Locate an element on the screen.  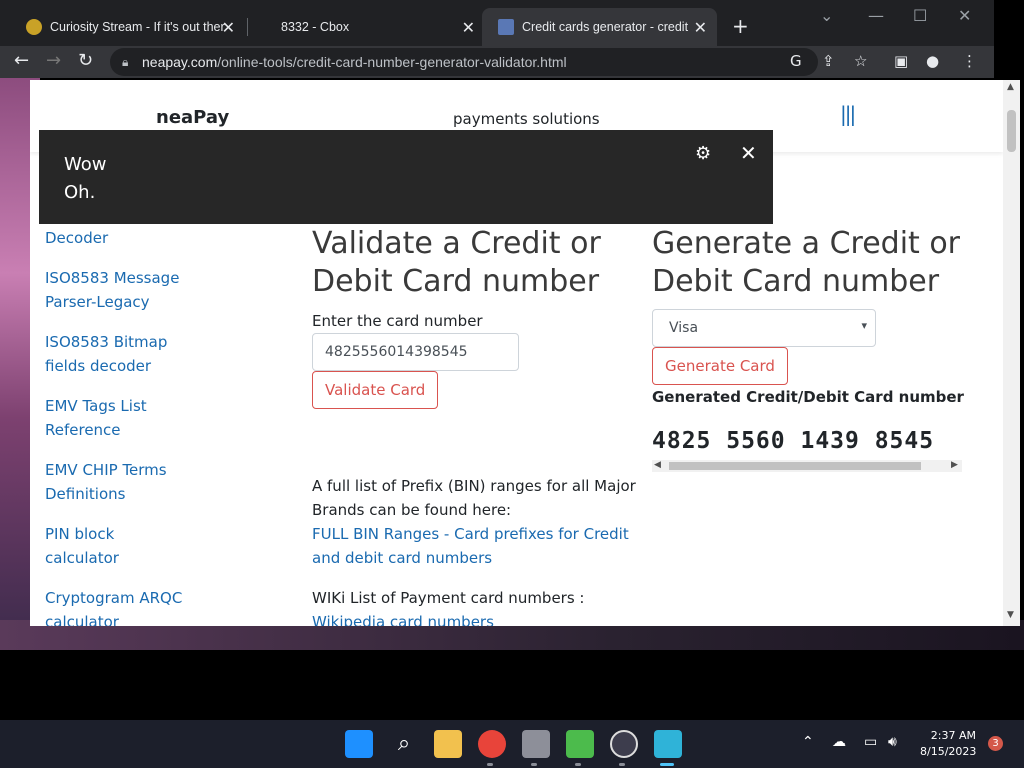
clock-time: 2:37 AM is located at coordinates (953, 735).